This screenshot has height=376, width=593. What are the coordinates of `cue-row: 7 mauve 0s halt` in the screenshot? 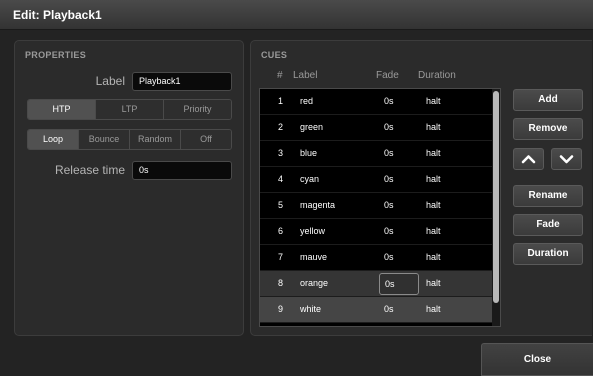 It's located at (376, 258).